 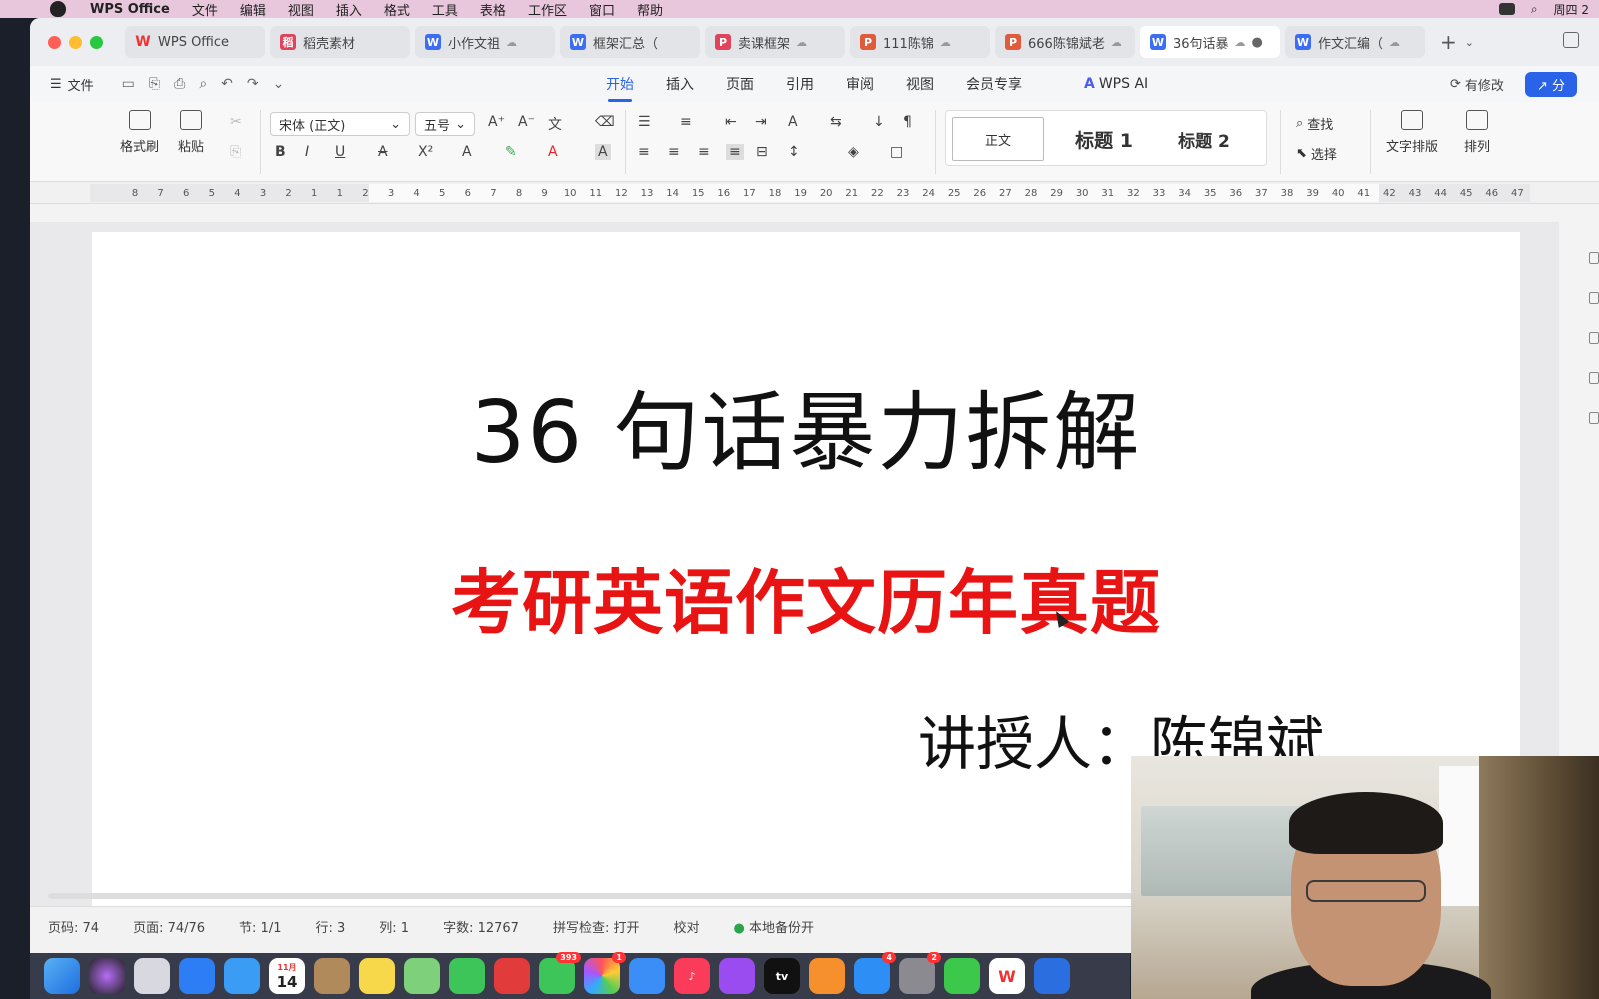 I want to click on superscript-icon: X², so click(x=425, y=152).